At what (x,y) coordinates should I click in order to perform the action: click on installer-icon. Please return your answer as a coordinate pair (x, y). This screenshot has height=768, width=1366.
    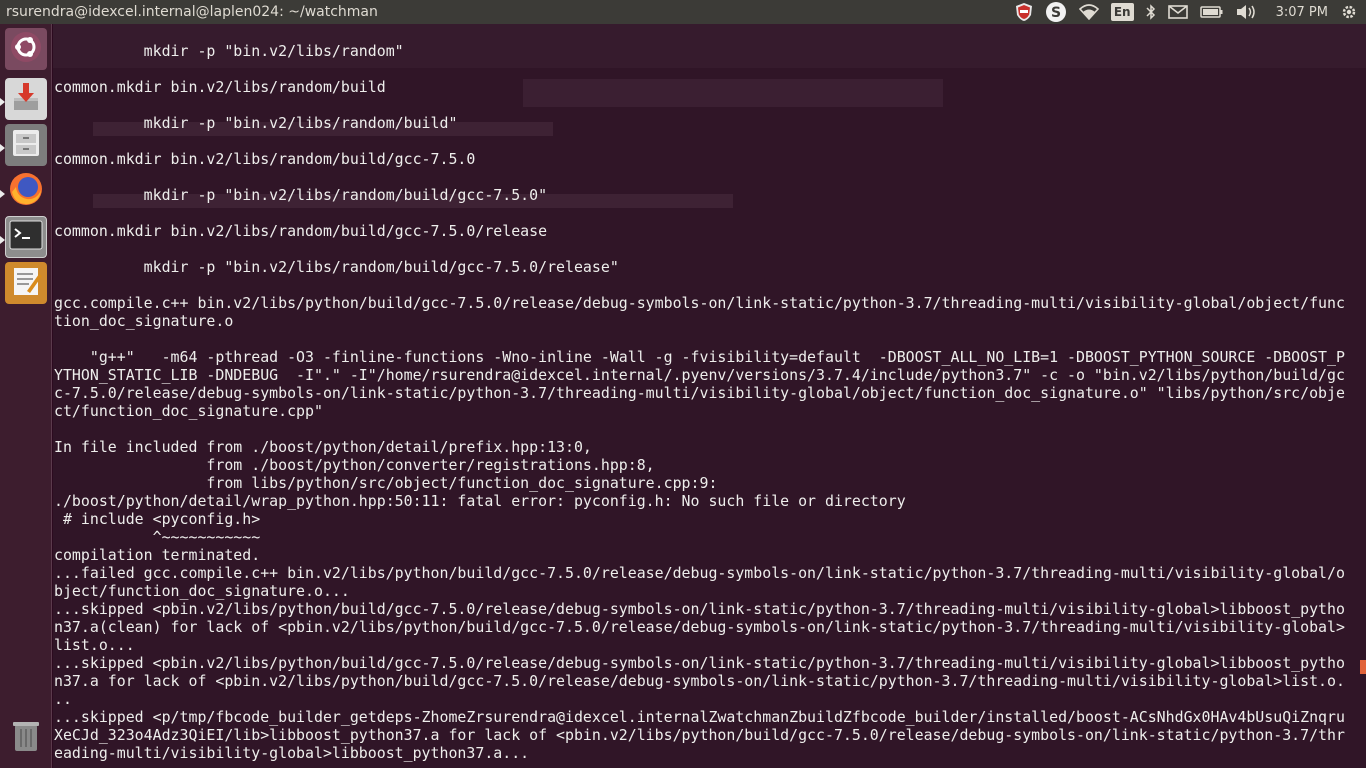
    Looking at the image, I should click on (26, 99).